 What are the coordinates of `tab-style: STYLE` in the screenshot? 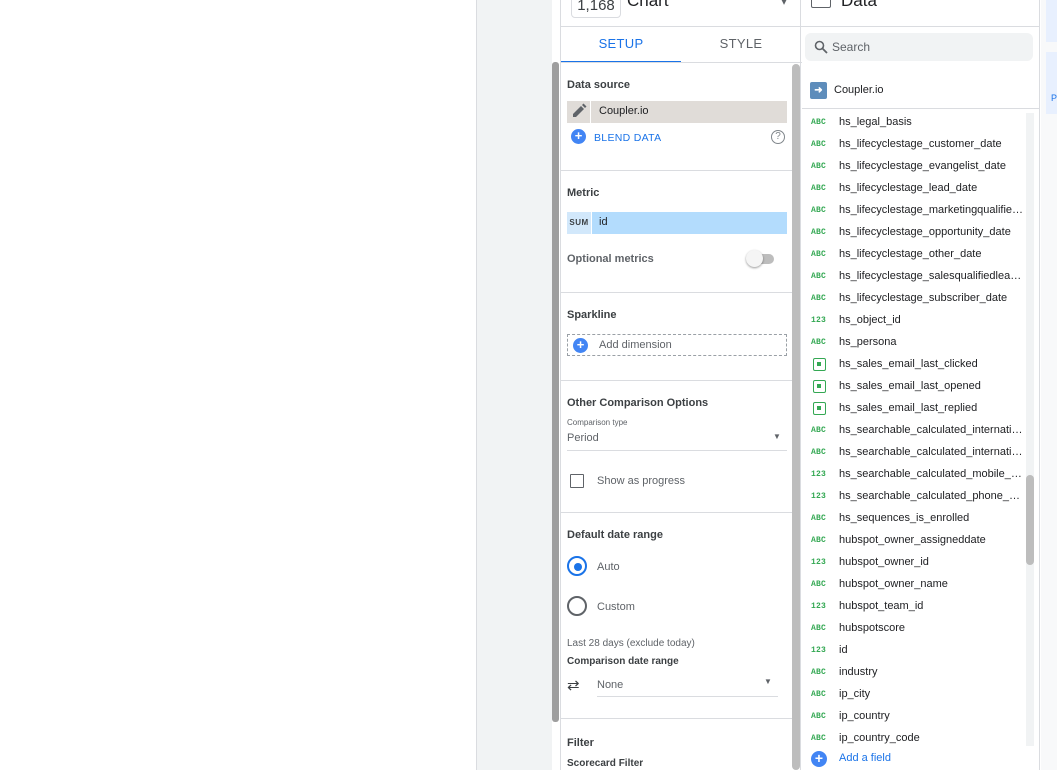 It's located at (741, 45).